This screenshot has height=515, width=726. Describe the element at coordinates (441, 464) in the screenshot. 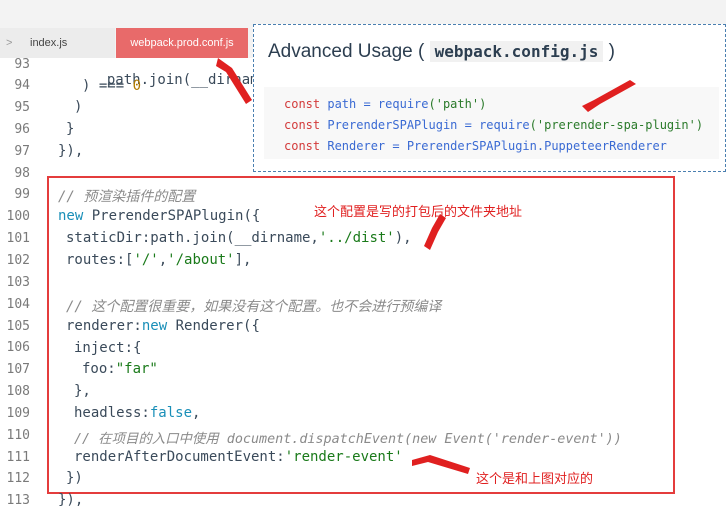

I see `arrow-to-render-event-icon` at that location.